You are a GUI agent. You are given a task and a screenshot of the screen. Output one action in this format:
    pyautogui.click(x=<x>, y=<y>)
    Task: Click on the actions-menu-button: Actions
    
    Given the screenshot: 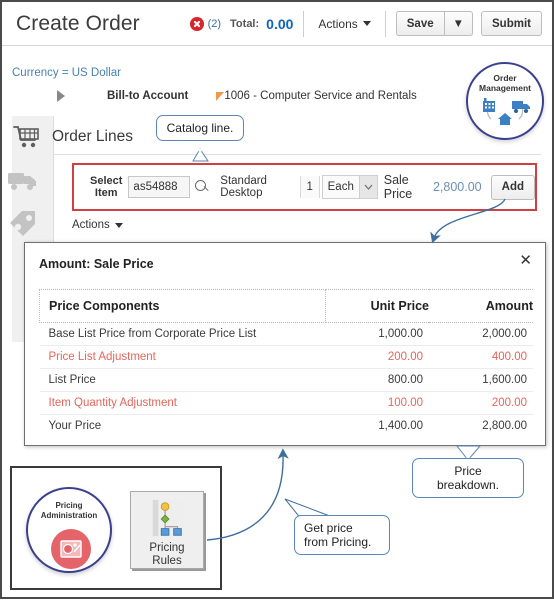 What is the action you would take?
    pyautogui.click(x=344, y=23)
    